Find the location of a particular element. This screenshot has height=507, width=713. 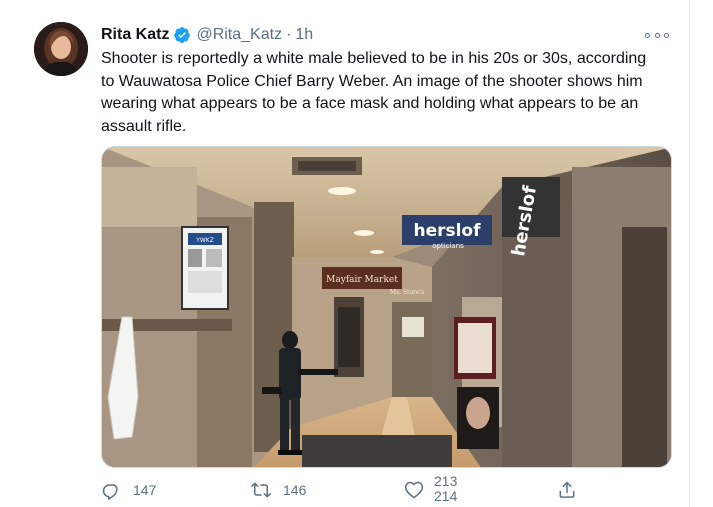

author-handle: @Rita_Katz is located at coordinates (239, 35).